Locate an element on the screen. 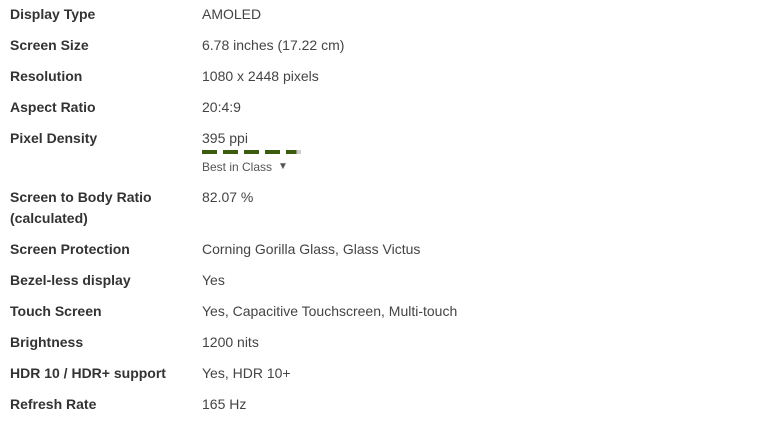  spec-value: 20:4:9 is located at coordinates (221, 107).